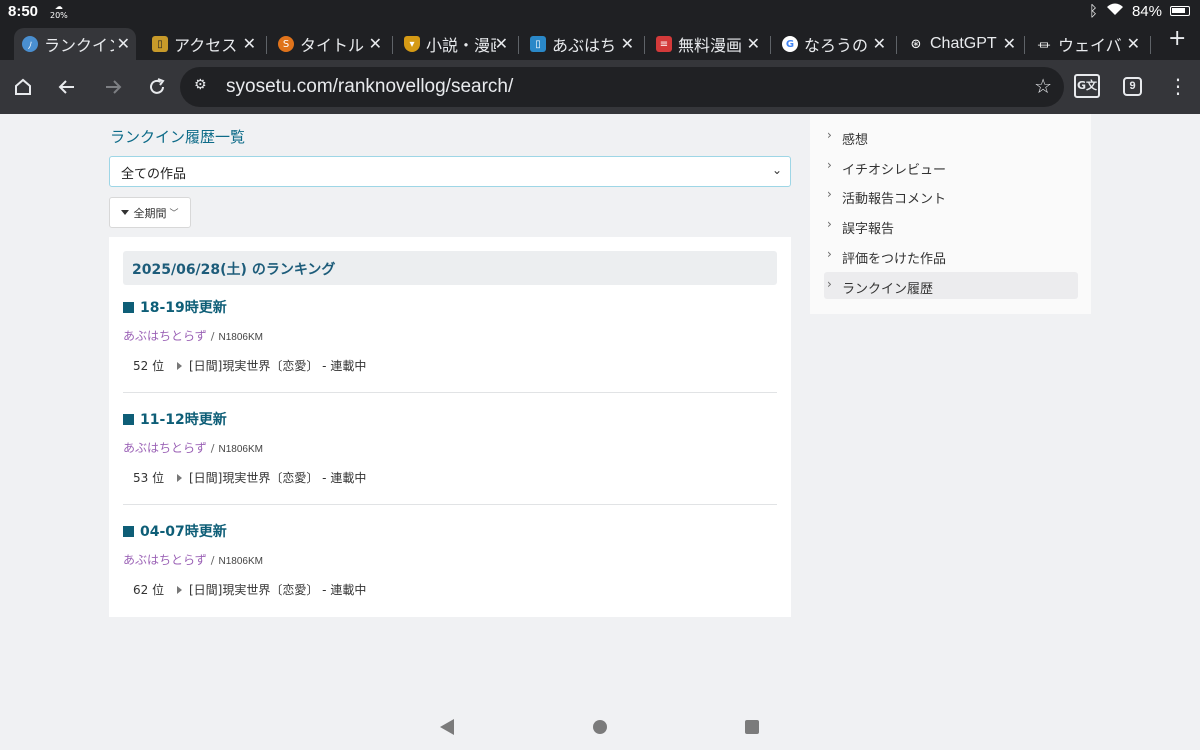  I want to click on date-heading-text: 2025/06/28(土) のランキング, so click(234, 270).